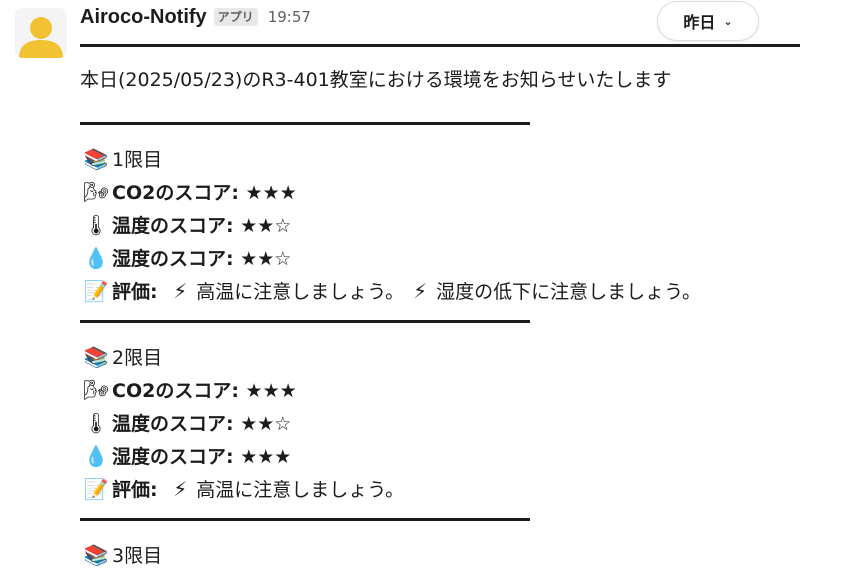 This screenshot has width=856, height=579. I want to click on humidity-score-row: 💧 湿度のスコア: ★★☆, so click(186, 258).